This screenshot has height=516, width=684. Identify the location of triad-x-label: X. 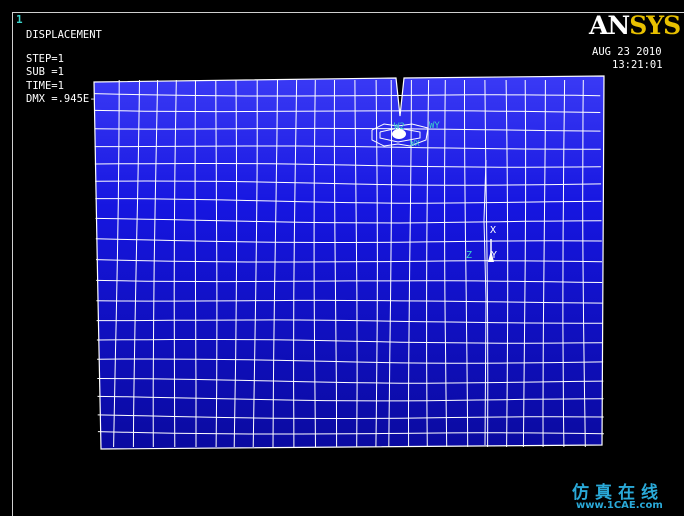
(493, 230).